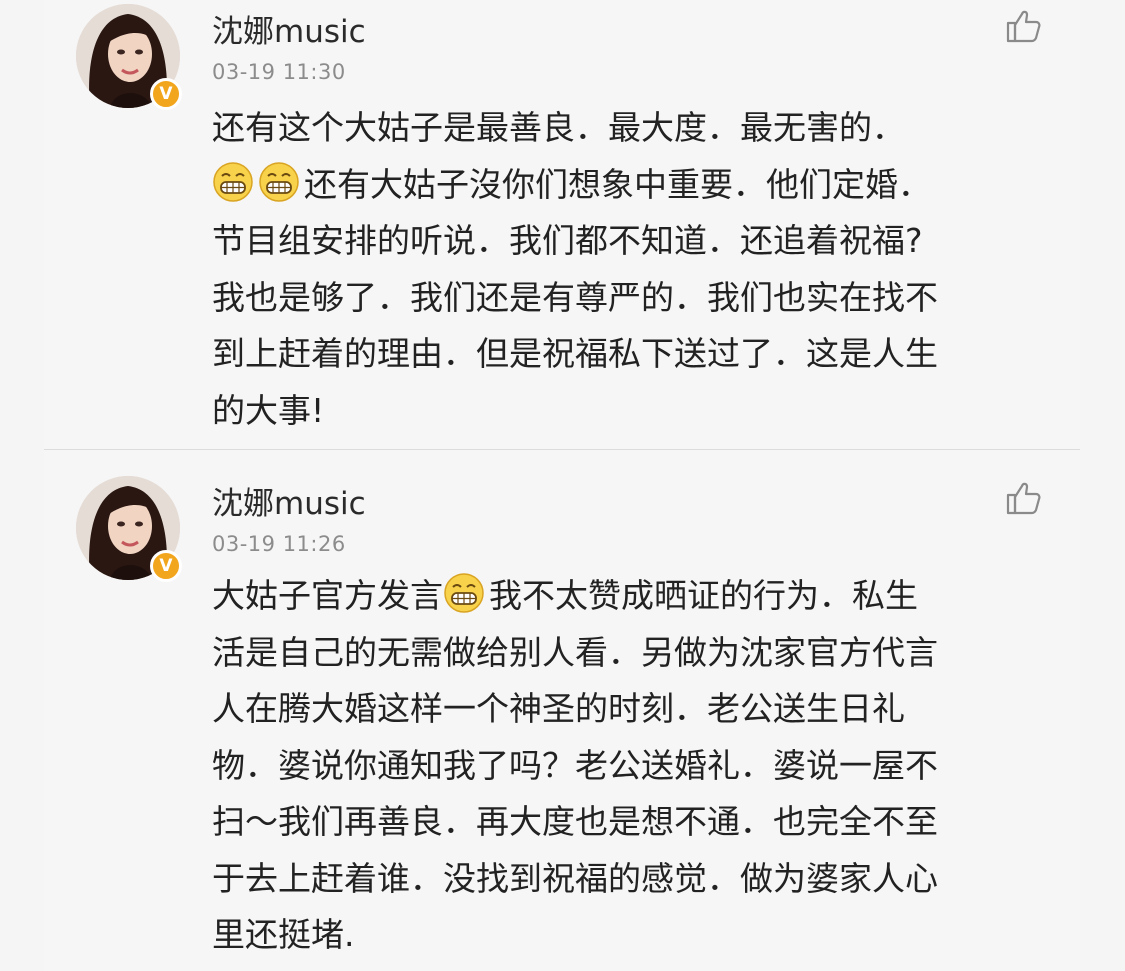 Image resolution: width=1125 pixels, height=971 pixels. Describe the element at coordinates (575, 878) in the screenshot. I see `comment-text-segment: 于去上赶着谁．没找到祝福的感觉．做为婆家人心` at that location.